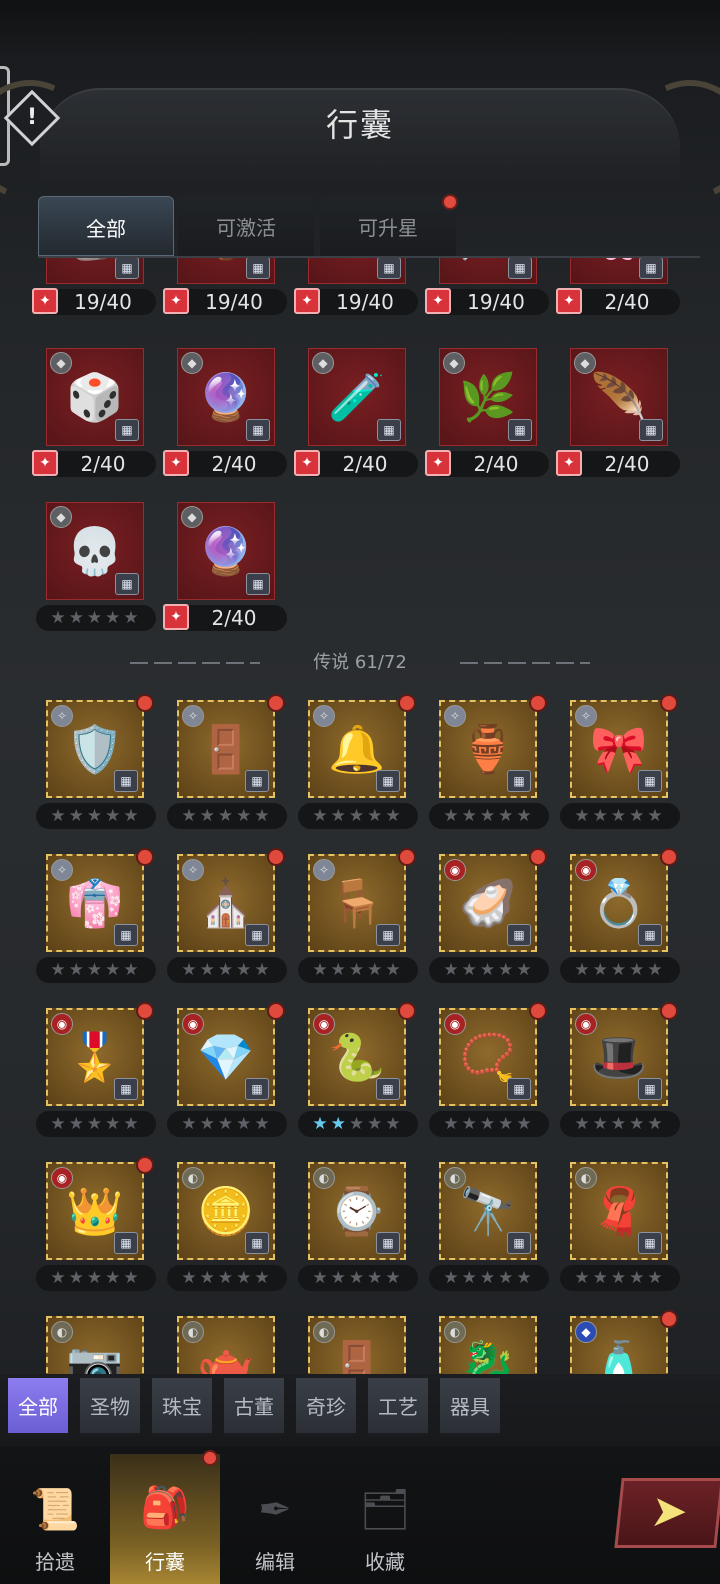 The width and height of the screenshot is (720, 1584). I want to click on legendary-item-card: ◐ 🧣 ▦ ★★★★★, so click(620, 1228).